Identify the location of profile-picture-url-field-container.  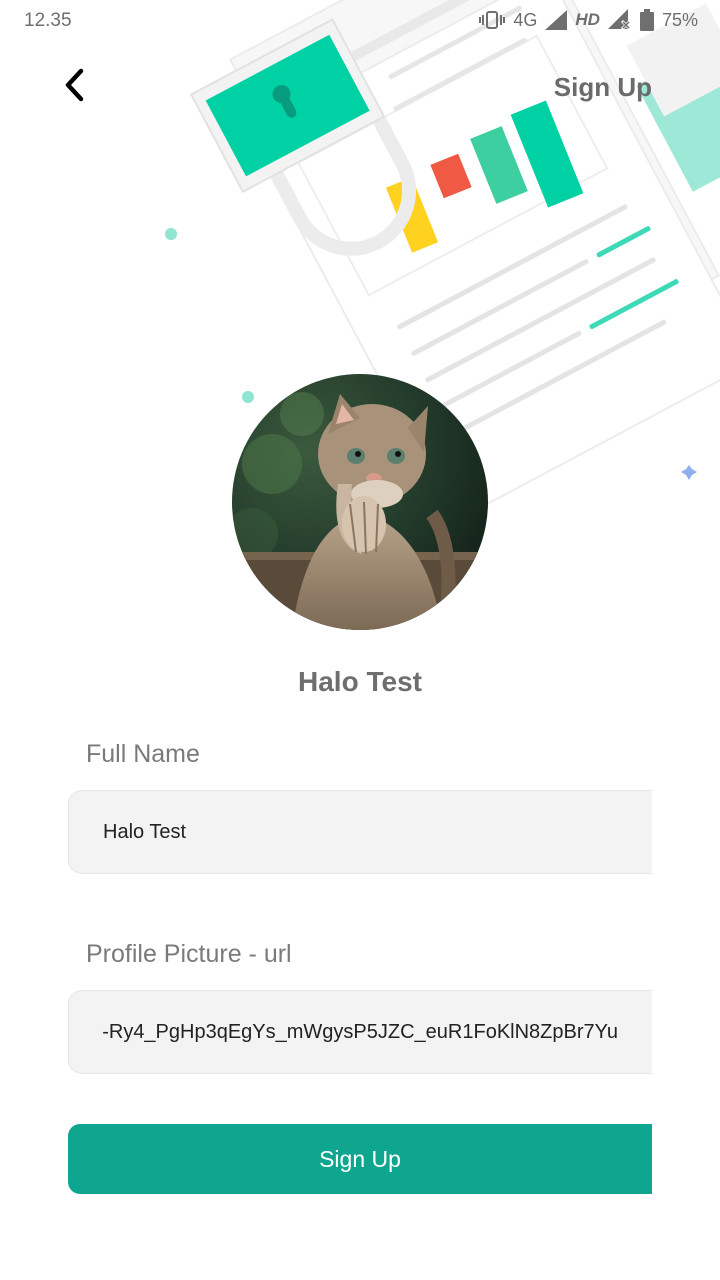
(360, 1032).